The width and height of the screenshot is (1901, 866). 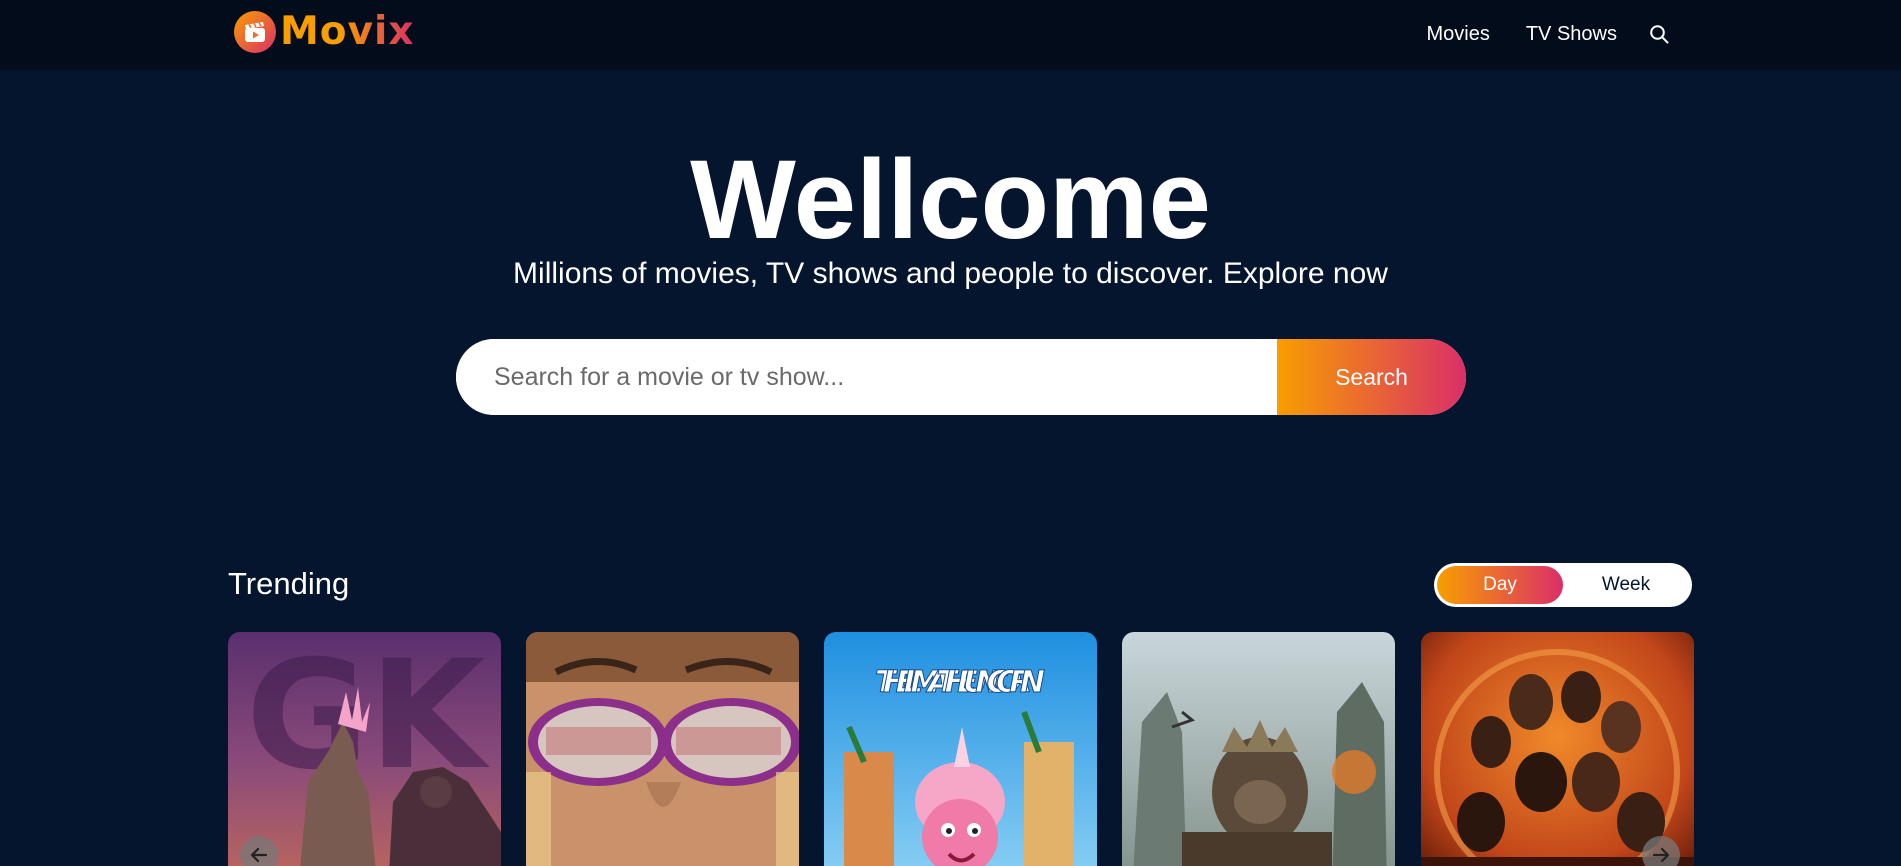 What do you see at coordinates (255, 32) in the screenshot?
I see `clapperboard-icon` at bounding box center [255, 32].